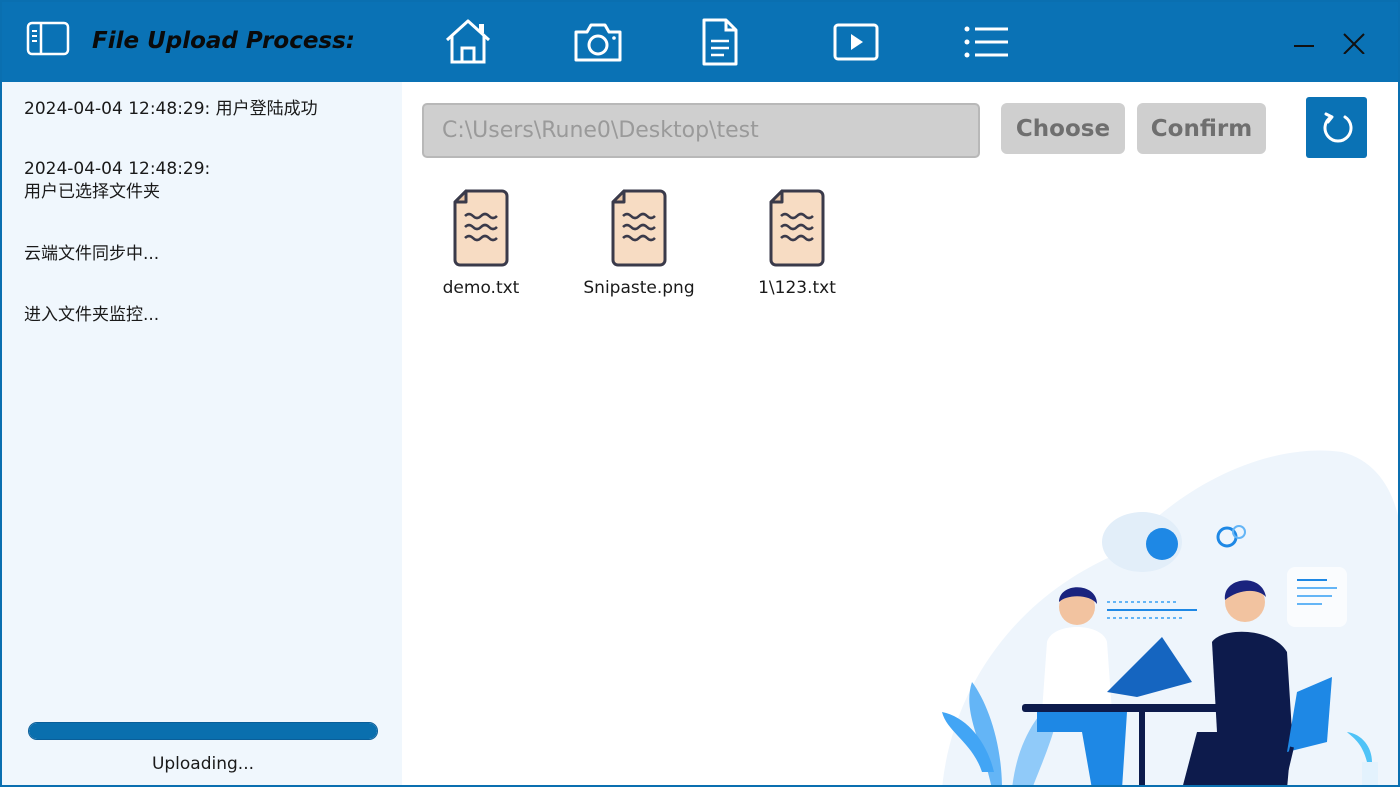 This screenshot has height=787, width=1400. I want to click on file-item: demo.txt, so click(481, 248).